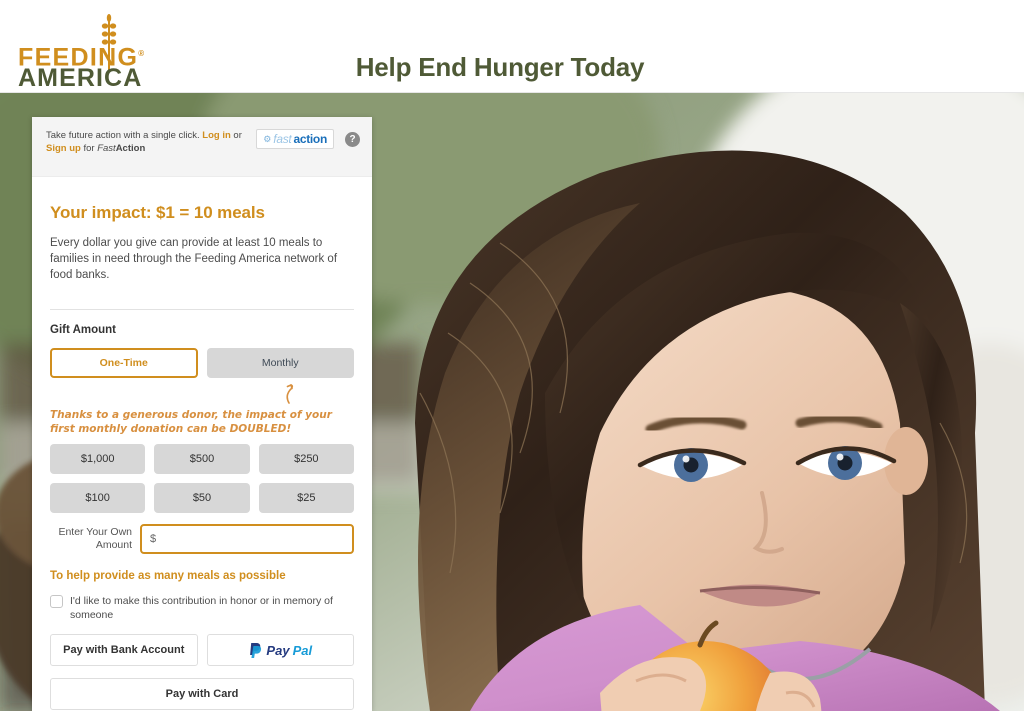 The width and height of the screenshot is (1024, 711). Describe the element at coordinates (56, 601) in the screenshot. I see `honor-memory-checkbox` at that location.